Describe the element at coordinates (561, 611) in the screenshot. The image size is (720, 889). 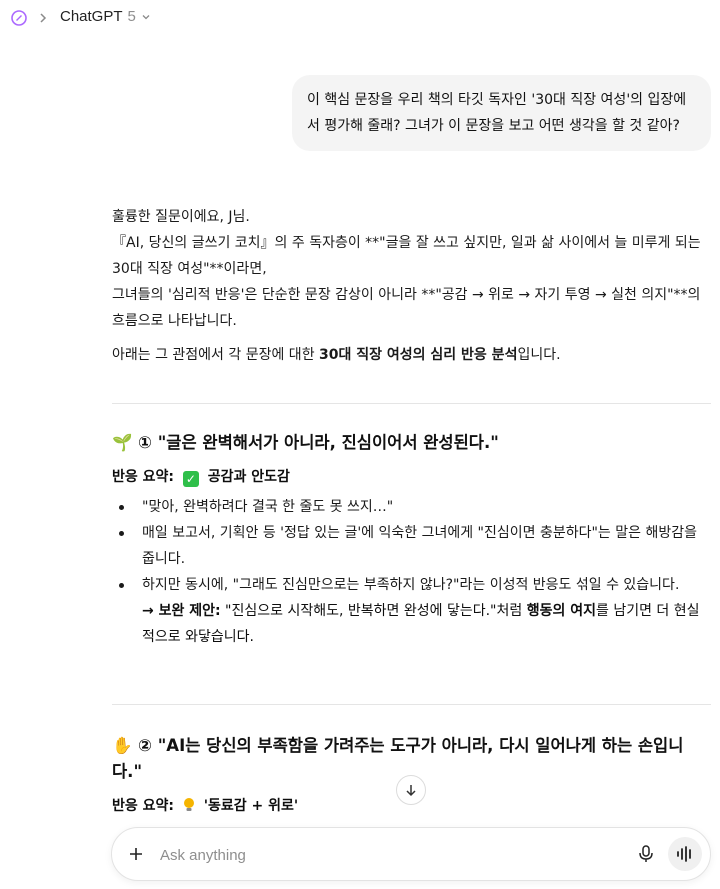
I see `suggestion-bold: 행동의 여지` at that location.